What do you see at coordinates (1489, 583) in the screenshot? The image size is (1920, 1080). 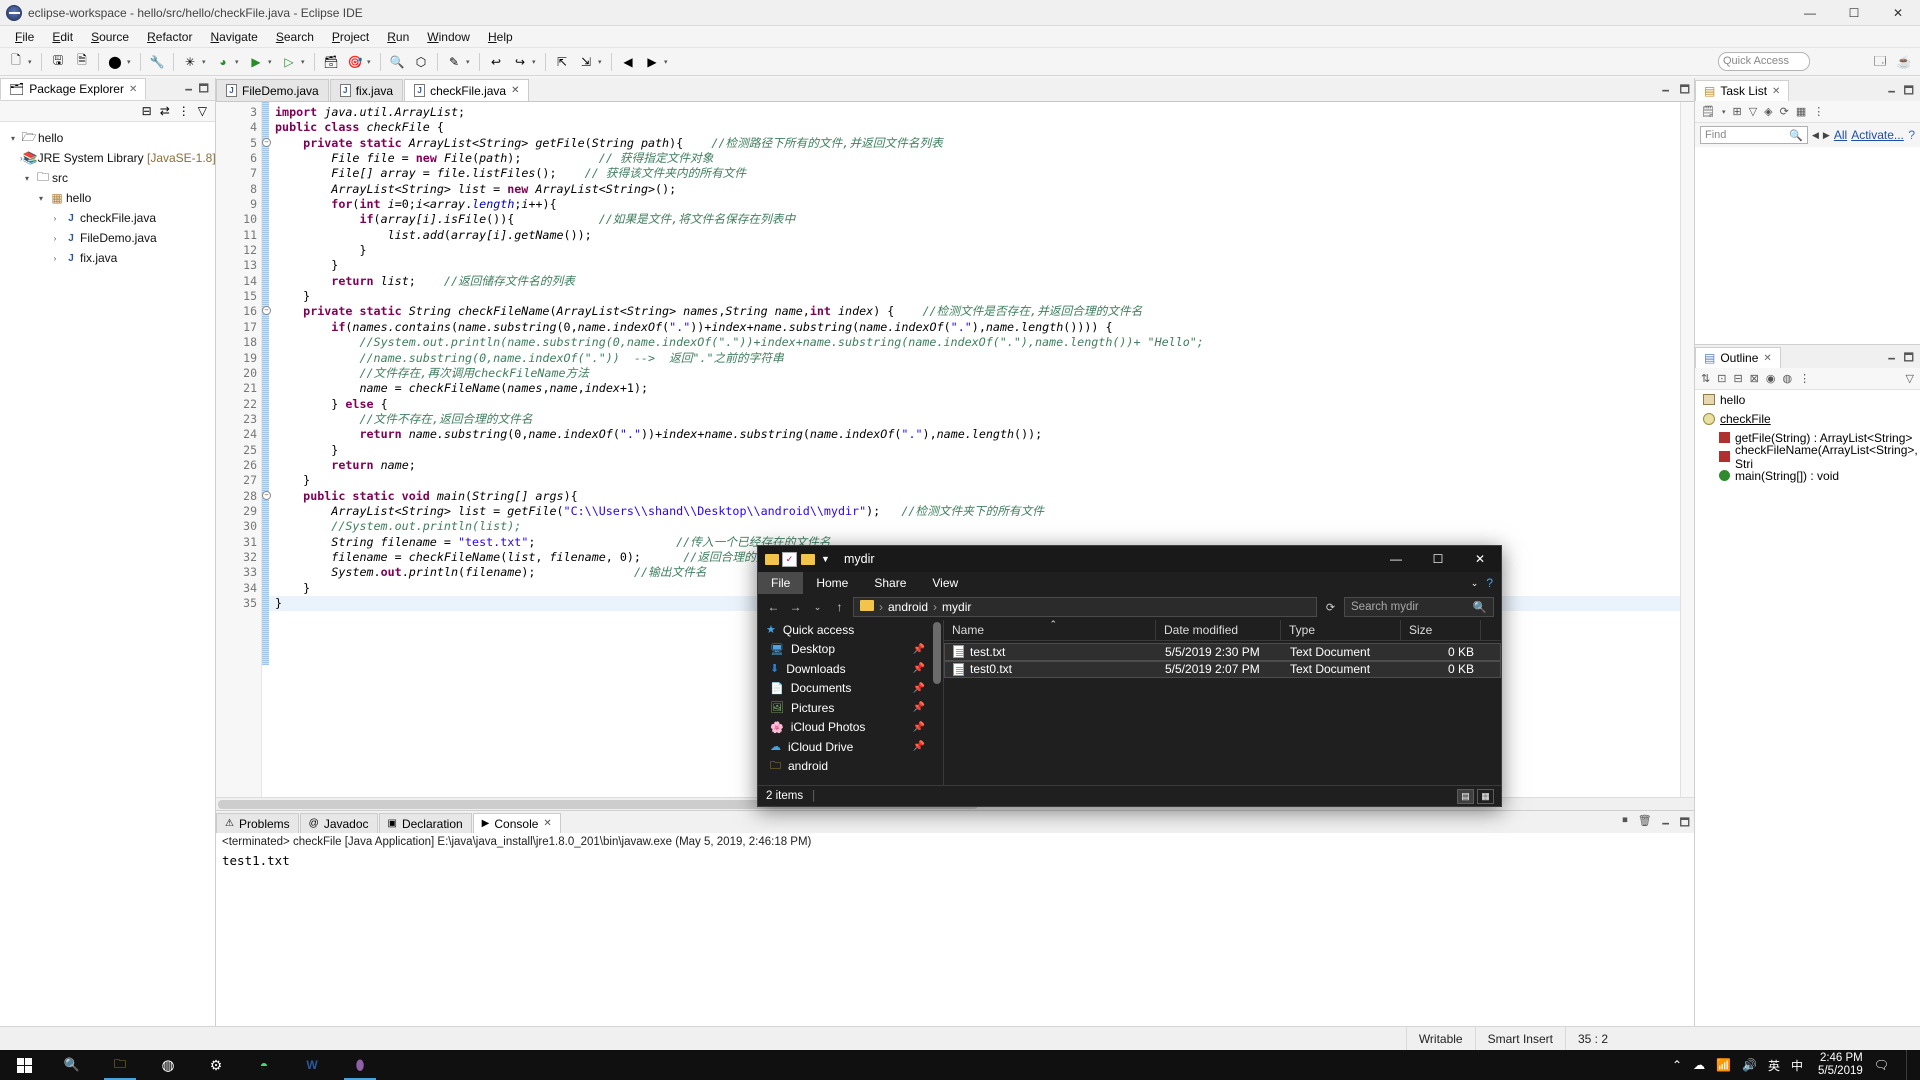 I see `help-icon: ?` at bounding box center [1489, 583].